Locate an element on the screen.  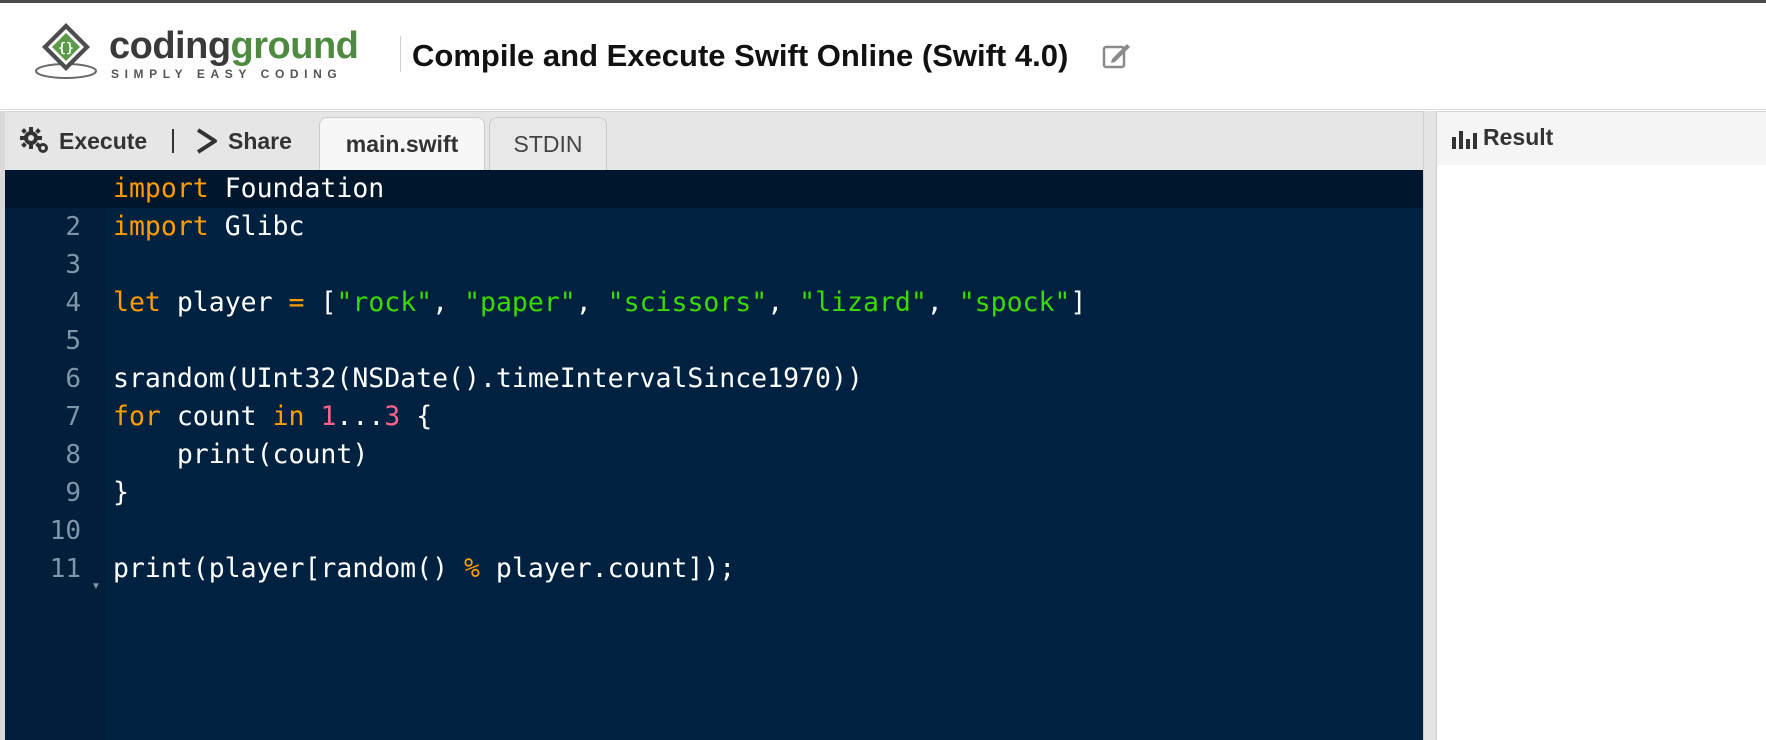
result-header: Result is located at coordinates (1601, 138).